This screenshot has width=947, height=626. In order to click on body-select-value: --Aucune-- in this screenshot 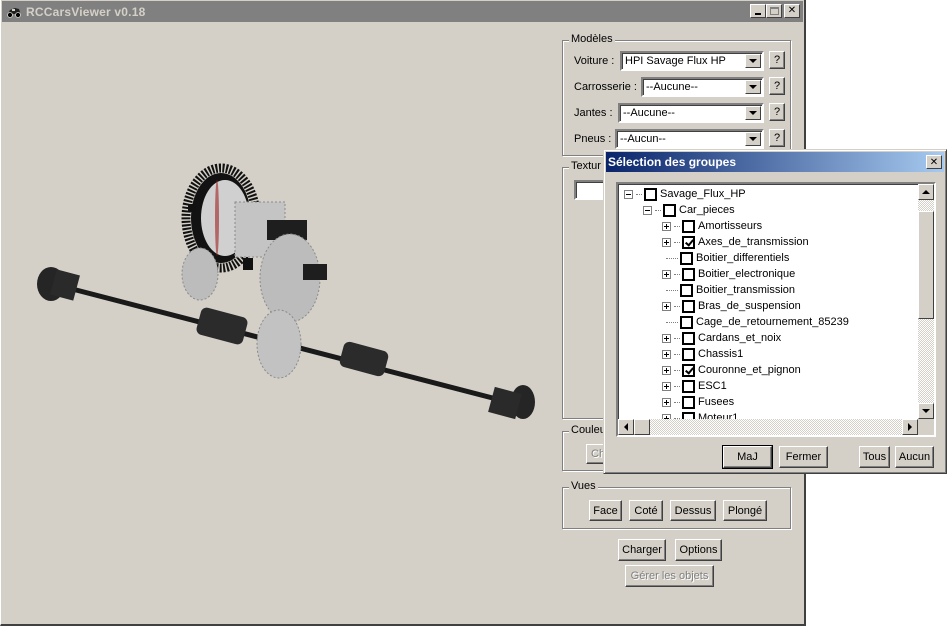, I will do `click(672, 87)`.